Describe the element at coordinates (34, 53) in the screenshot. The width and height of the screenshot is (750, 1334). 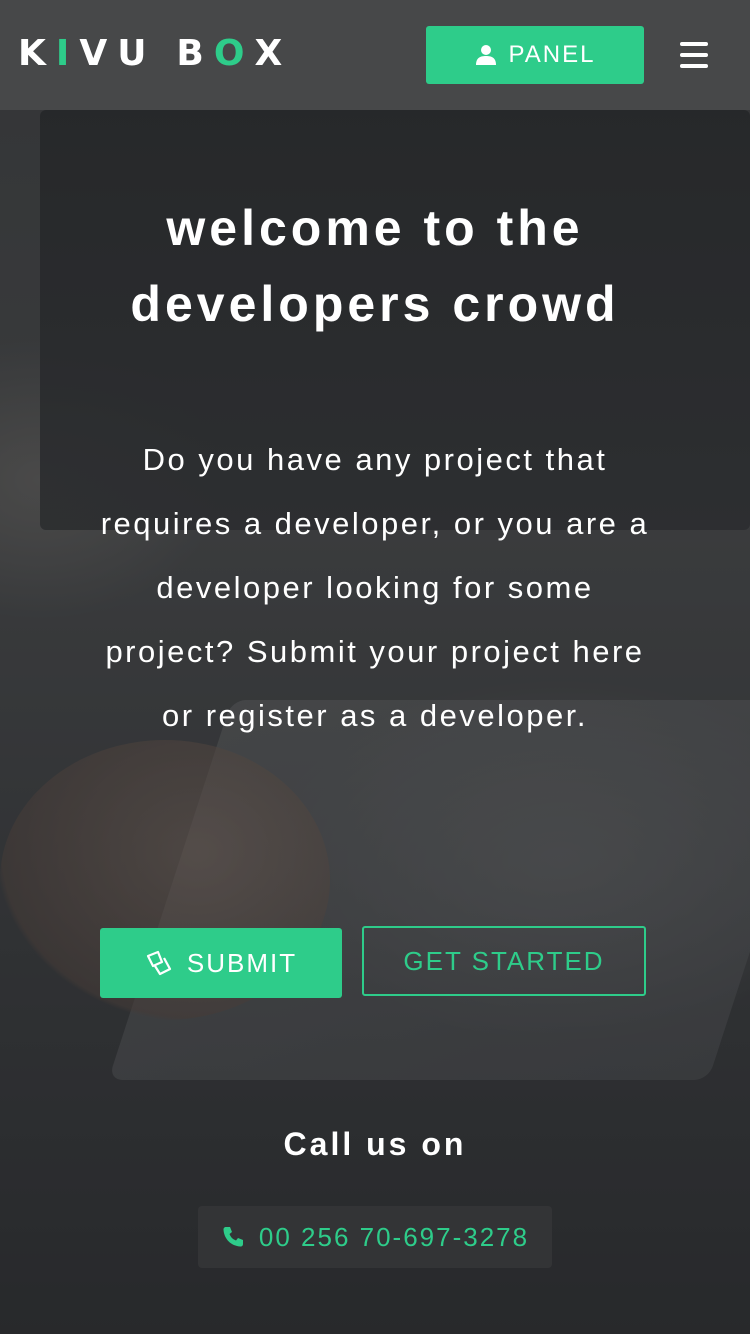
I see `logo-letter: K` at that location.